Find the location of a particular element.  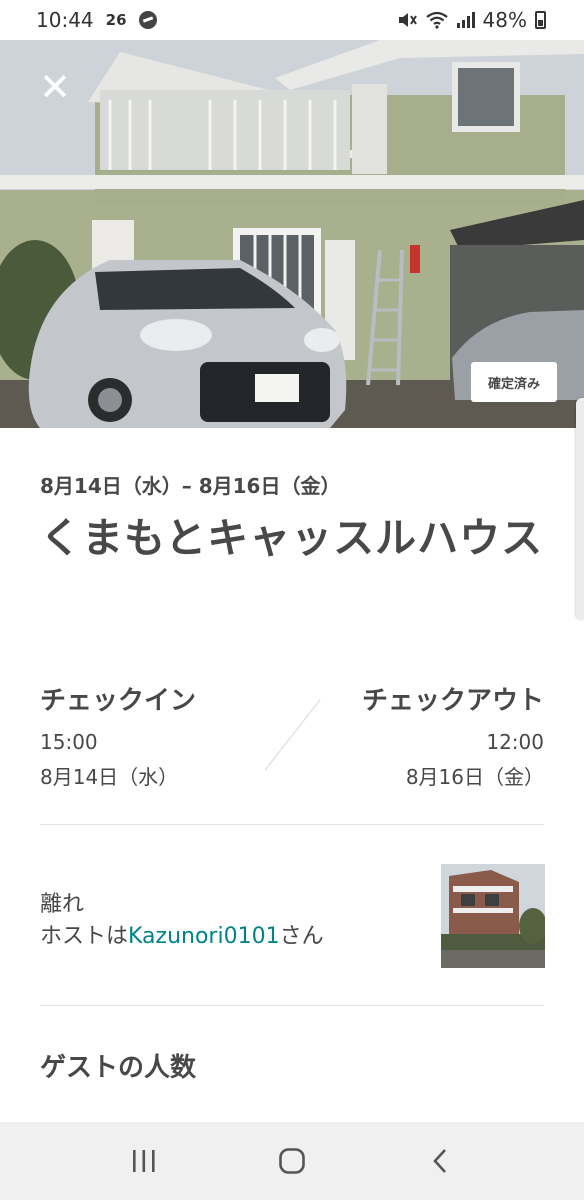

wifi-icon is located at coordinates (436, 20).